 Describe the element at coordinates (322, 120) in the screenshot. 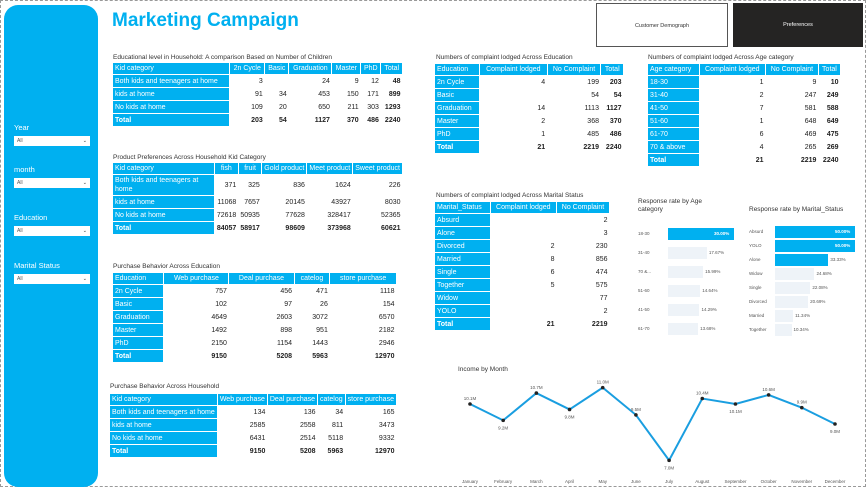

I see `table-cell: 1127` at that location.